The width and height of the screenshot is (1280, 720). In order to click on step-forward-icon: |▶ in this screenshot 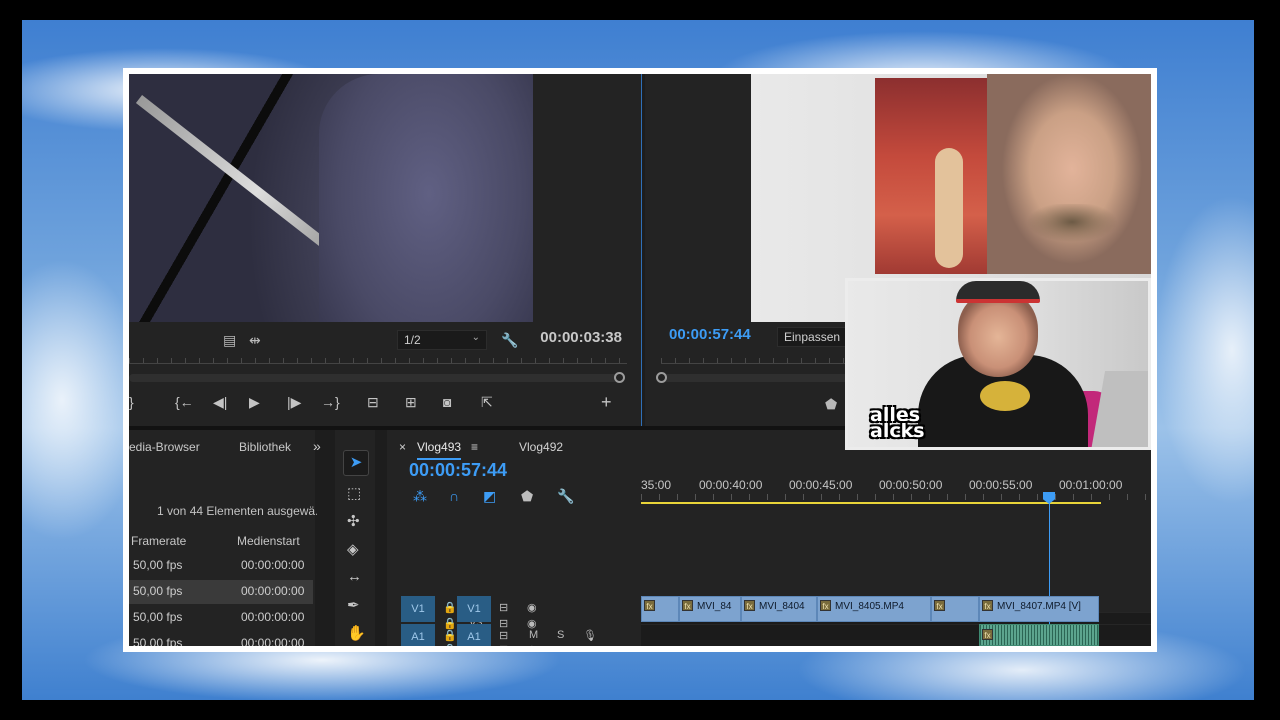, I will do `click(294, 402)`.